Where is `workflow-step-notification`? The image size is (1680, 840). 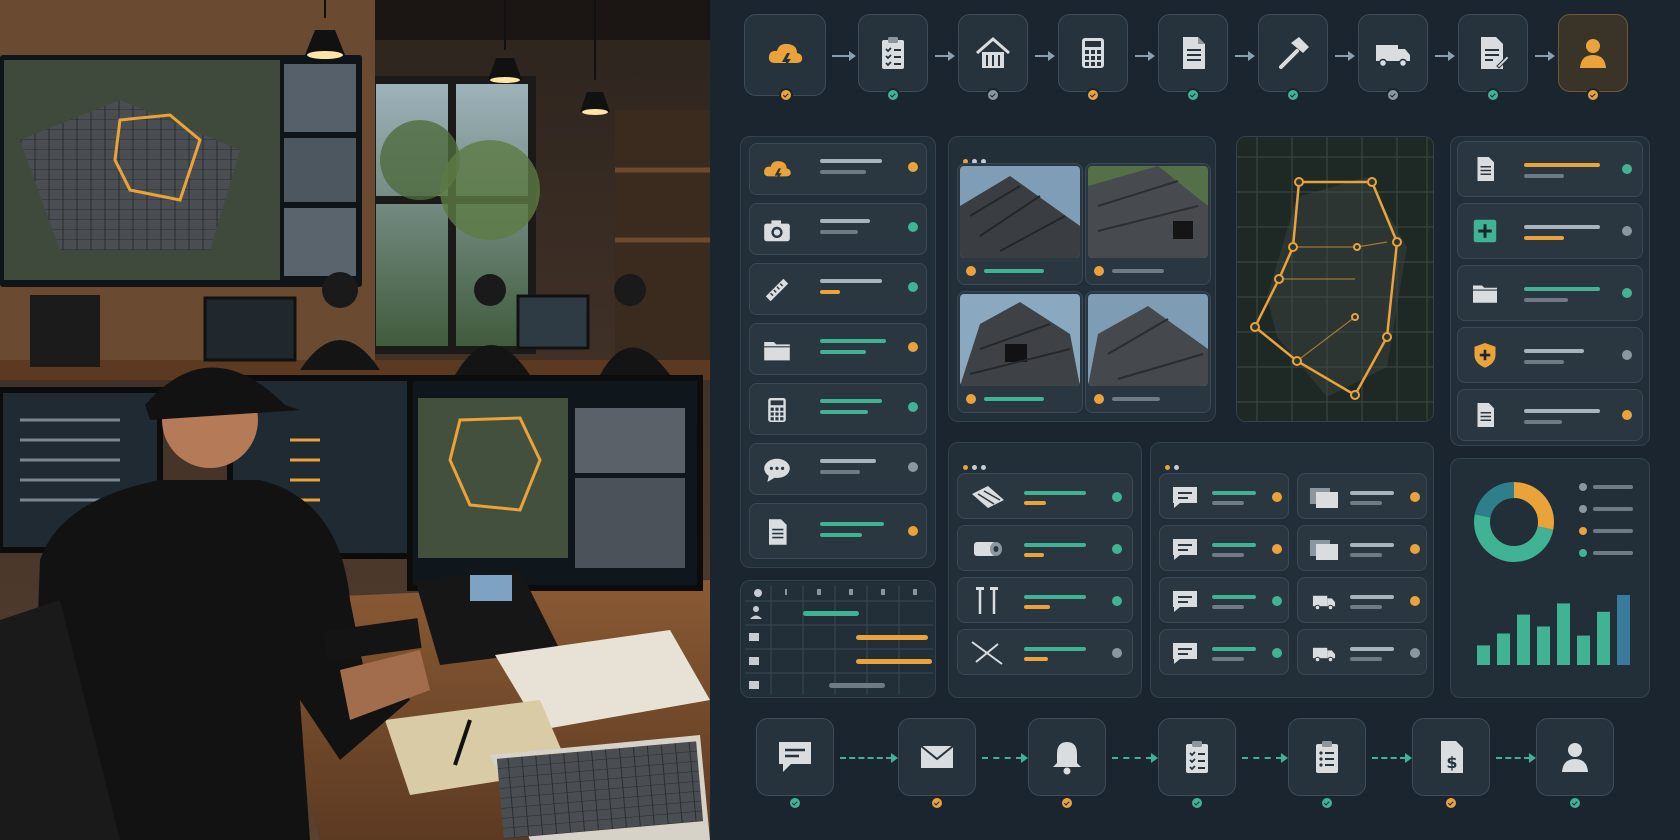
workflow-step-notification is located at coordinates (1067, 757).